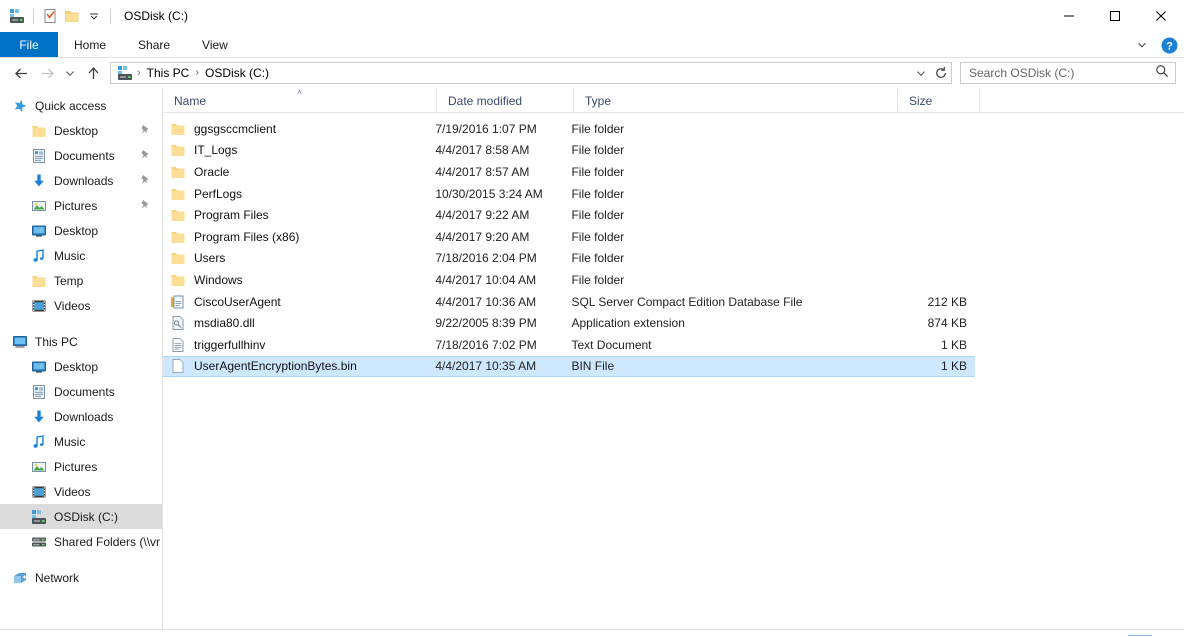 The height and width of the screenshot is (636, 1184). What do you see at coordinates (39, 206) in the screenshot?
I see `pictures-icon` at bounding box center [39, 206].